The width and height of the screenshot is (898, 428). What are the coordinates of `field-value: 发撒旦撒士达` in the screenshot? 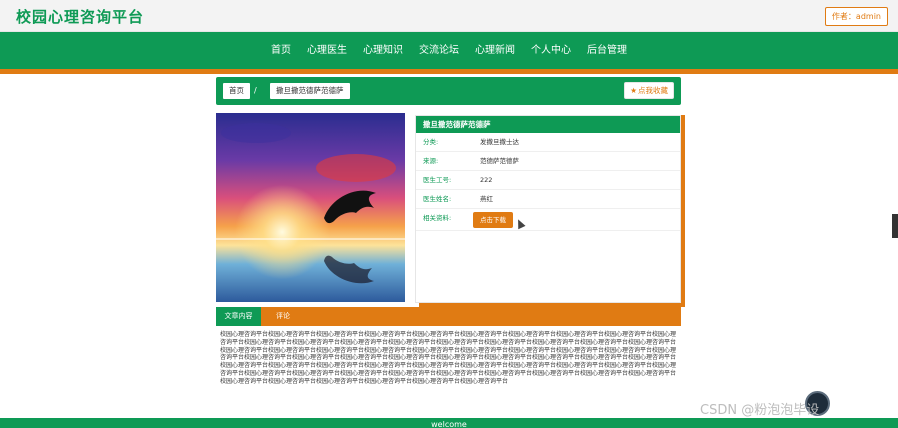 It's located at (499, 142).